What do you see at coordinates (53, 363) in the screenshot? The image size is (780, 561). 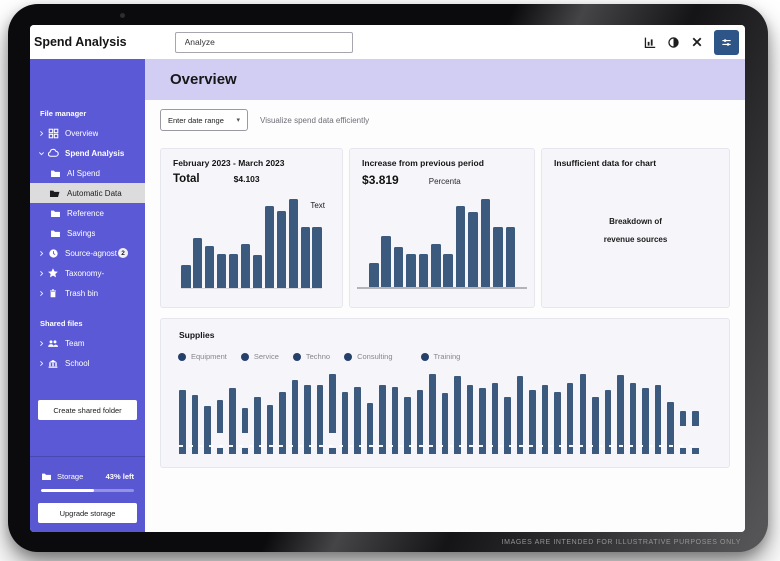 I see `school-icon` at bounding box center [53, 363].